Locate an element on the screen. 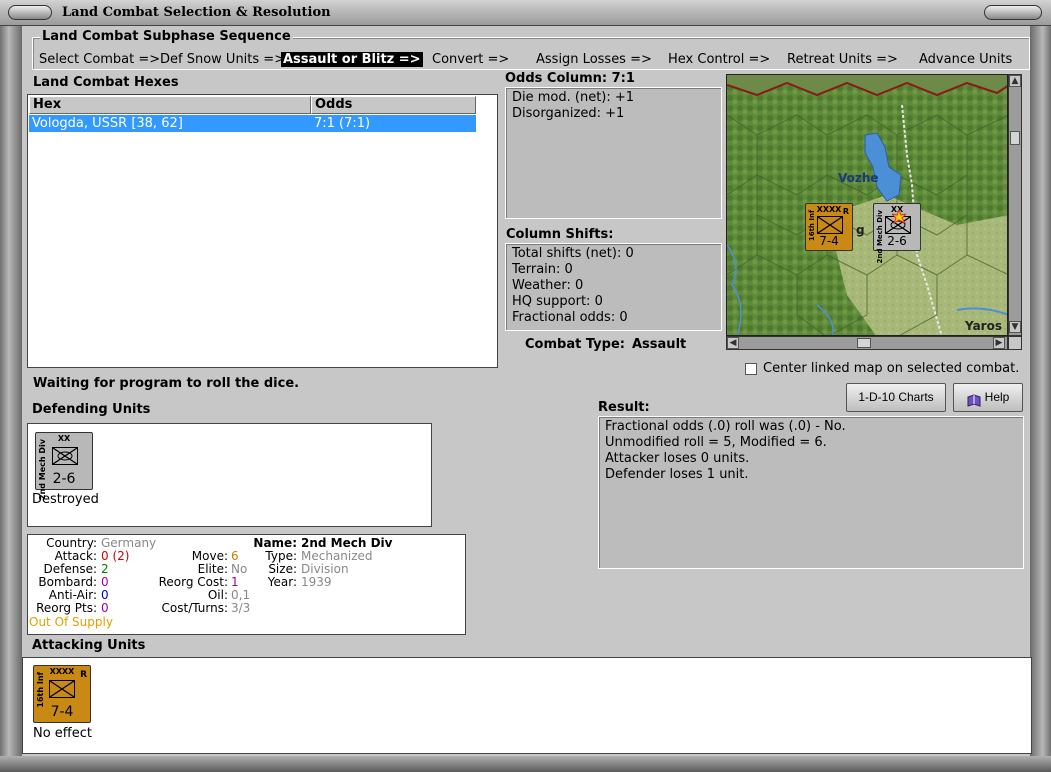 This screenshot has width=1051, height=772. move-value: 6 is located at coordinates (235, 556).